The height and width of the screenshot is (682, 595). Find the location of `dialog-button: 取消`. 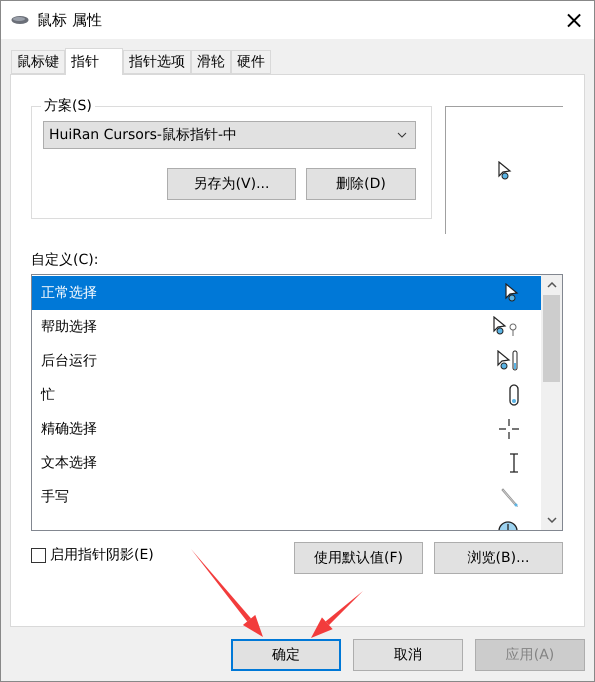

dialog-button: 取消 is located at coordinates (408, 655).